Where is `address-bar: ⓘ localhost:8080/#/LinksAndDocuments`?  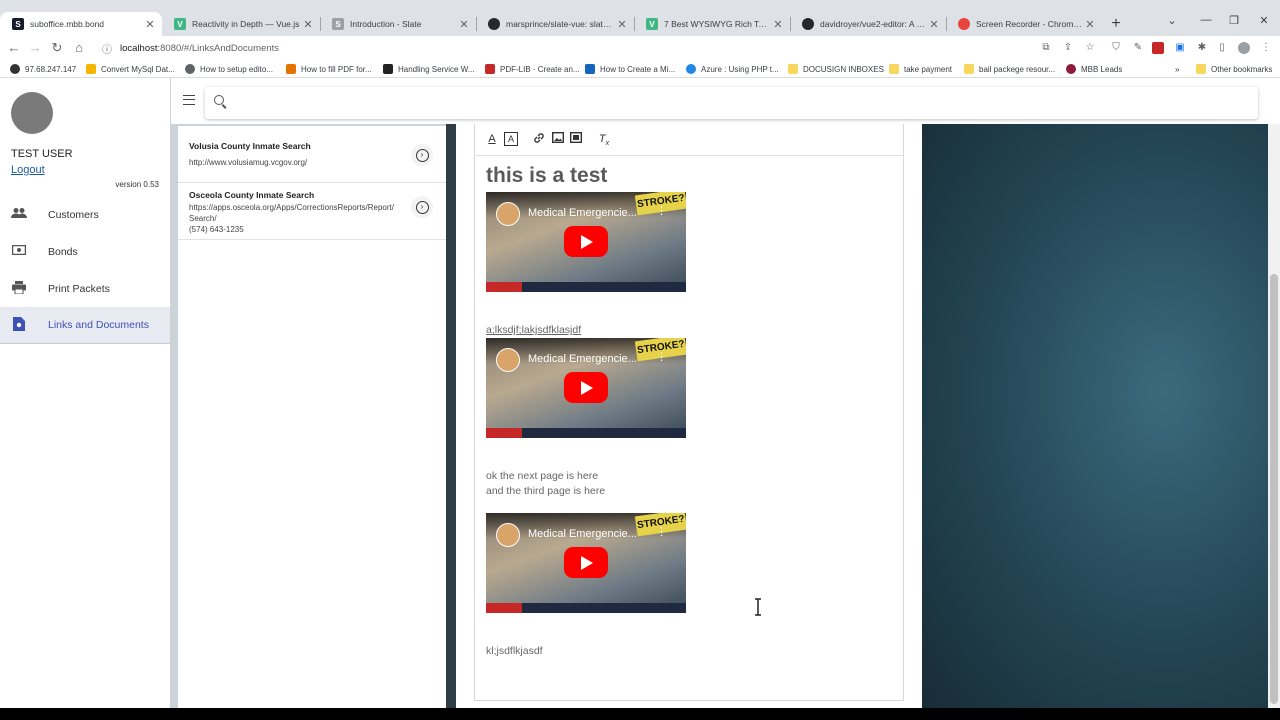 address-bar: ⓘ localhost:8080/#/LinksAndDocuments is located at coordinates (609, 48).